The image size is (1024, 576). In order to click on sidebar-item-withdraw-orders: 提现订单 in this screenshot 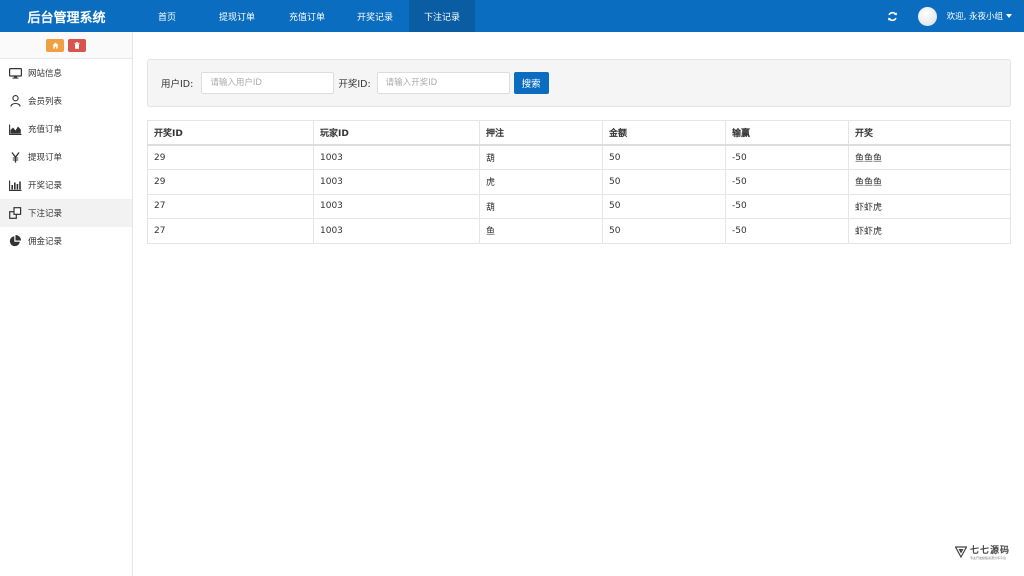, I will do `click(66, 157)`.